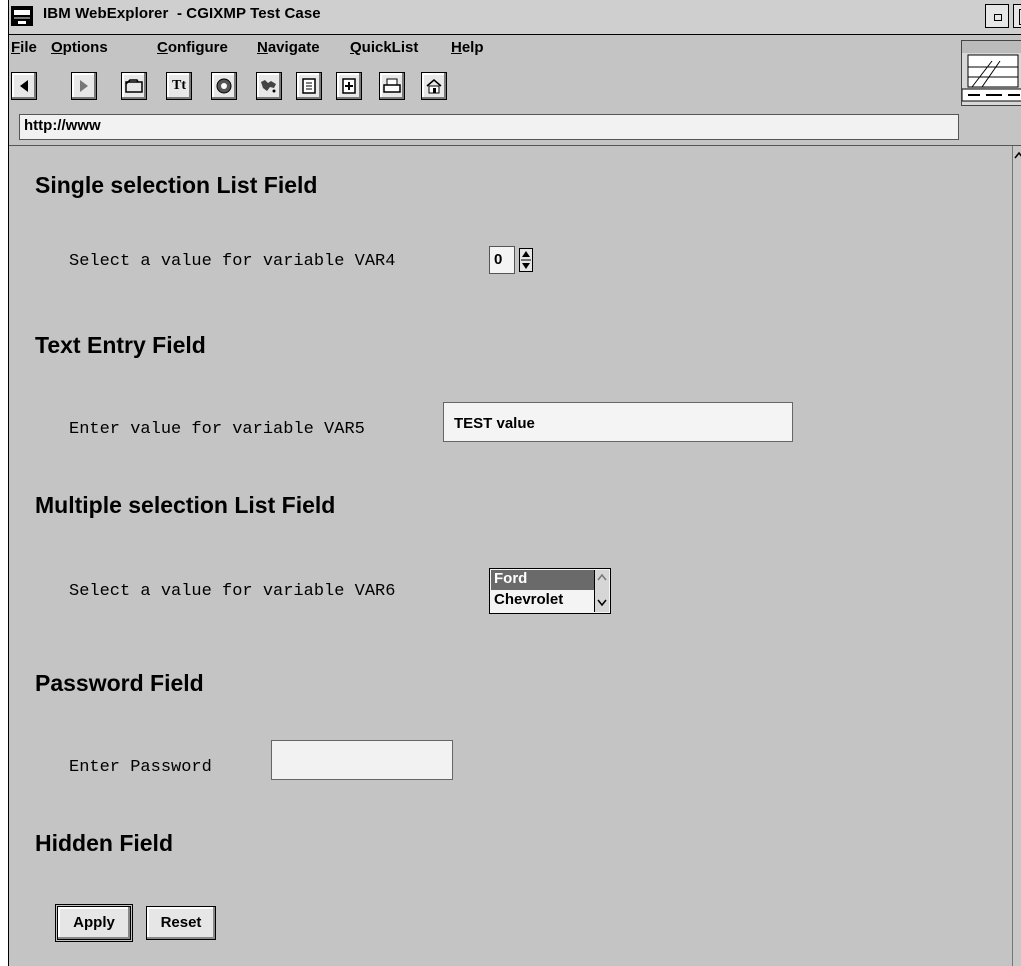 This screenshot has height=966, width=1021. What do you see at coordinates (349, 86) in the screenshot?
I see `add-document-icon` at bounding box center [349, 86].